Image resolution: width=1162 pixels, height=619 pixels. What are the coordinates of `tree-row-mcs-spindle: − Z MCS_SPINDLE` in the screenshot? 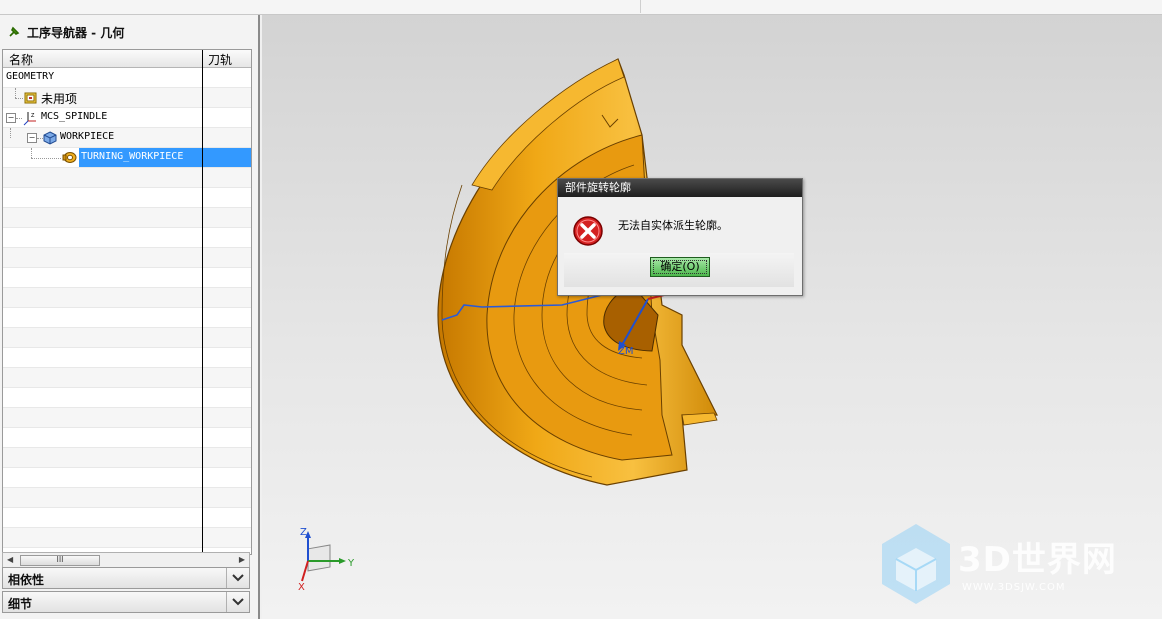 It's located at (127, 118).